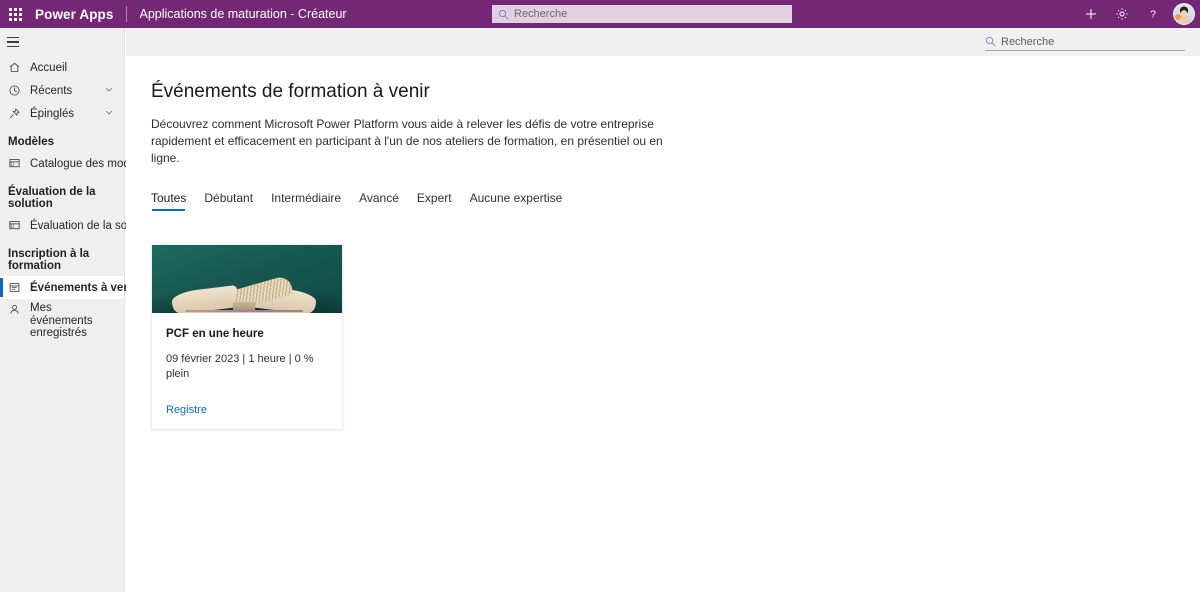  What do you see at coordinates (379, 201) in the screenshot?
I see `tab-avance: Avancé` at bounding box center [379, 201].